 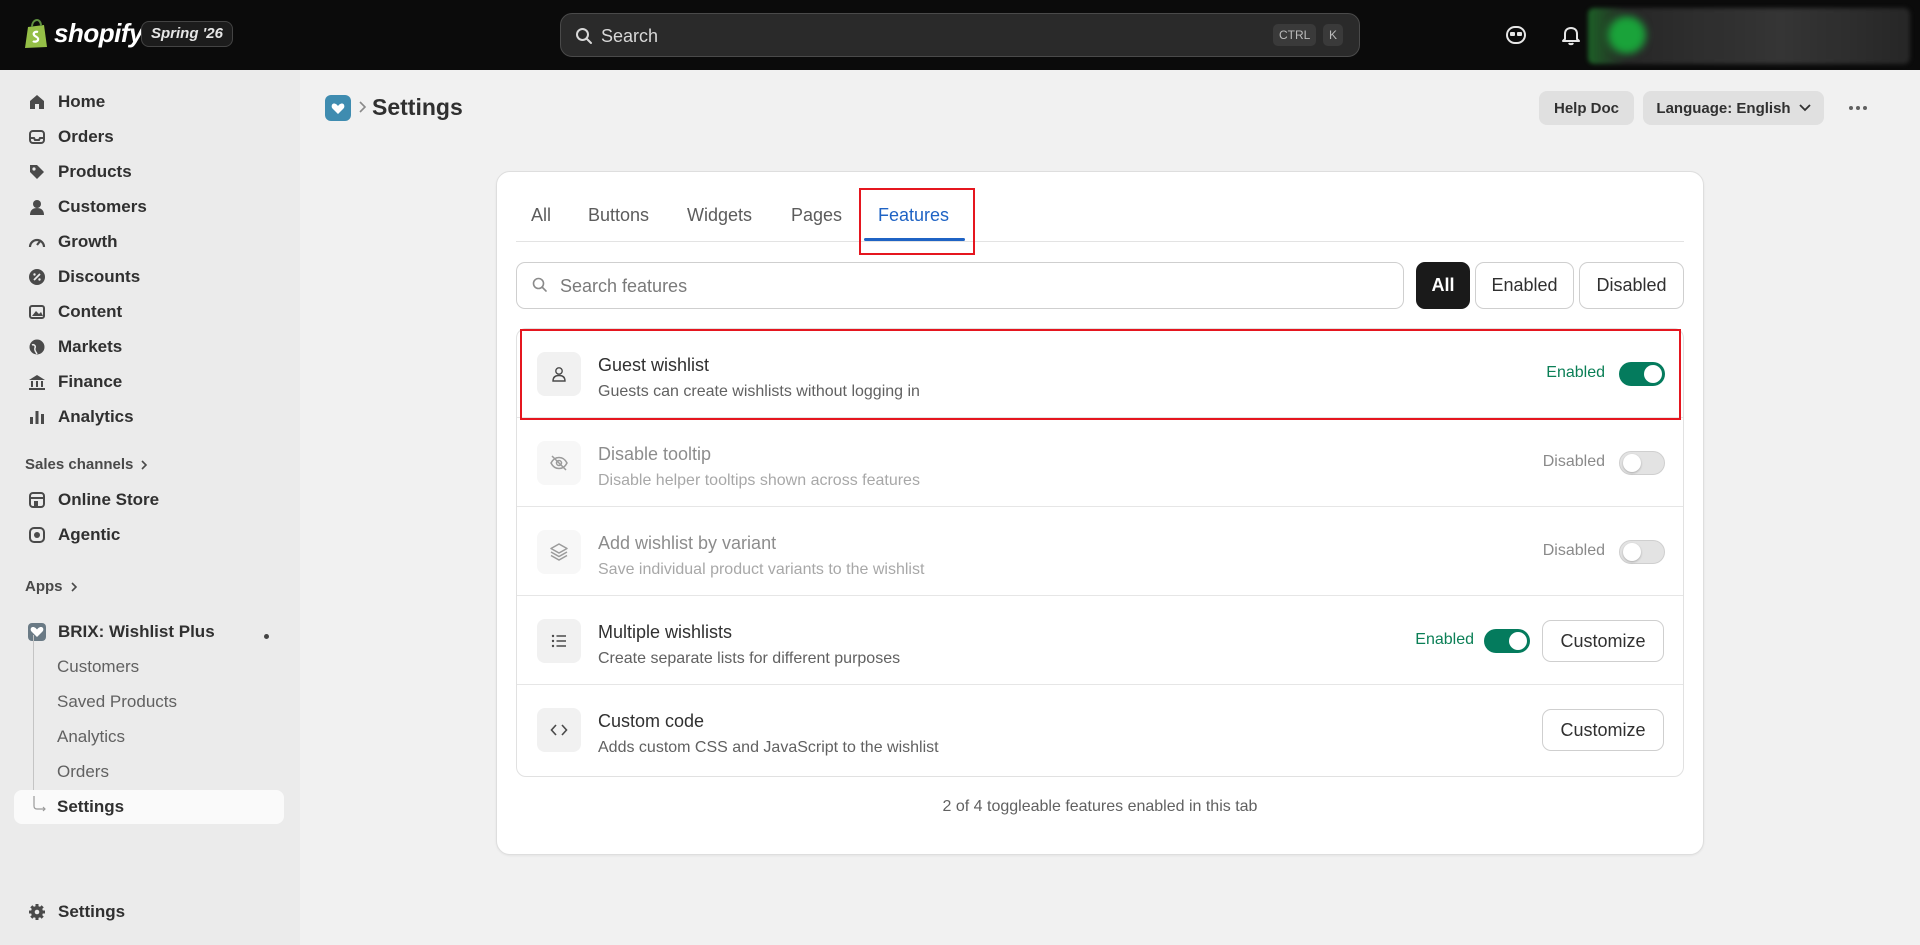 What do you see at coordinates (136, 631) in the screenshot?
I see `sidebar-item-label: BRIX: Wishlist Plus` at bounding box center [136, 631].